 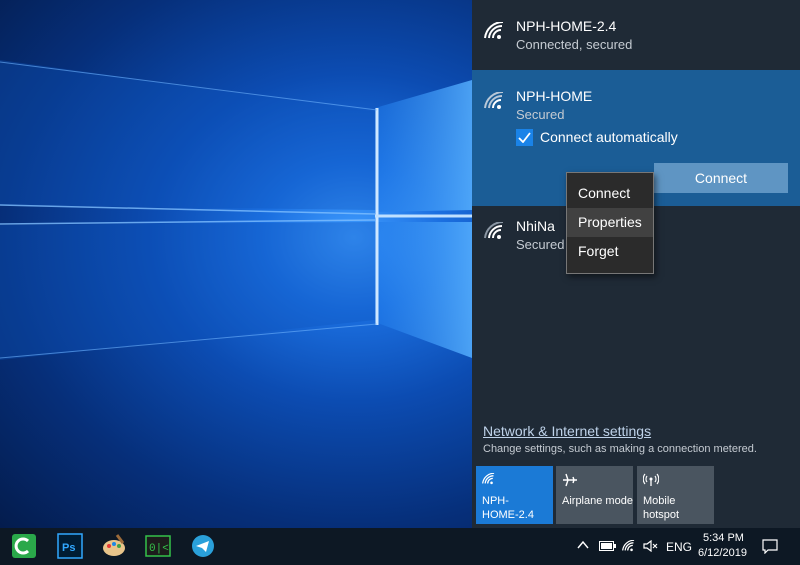 What do you see at coordinates (679, 547) in the screenshot?
I see `language-indicator: ENG` at bounding box center [679, 547].